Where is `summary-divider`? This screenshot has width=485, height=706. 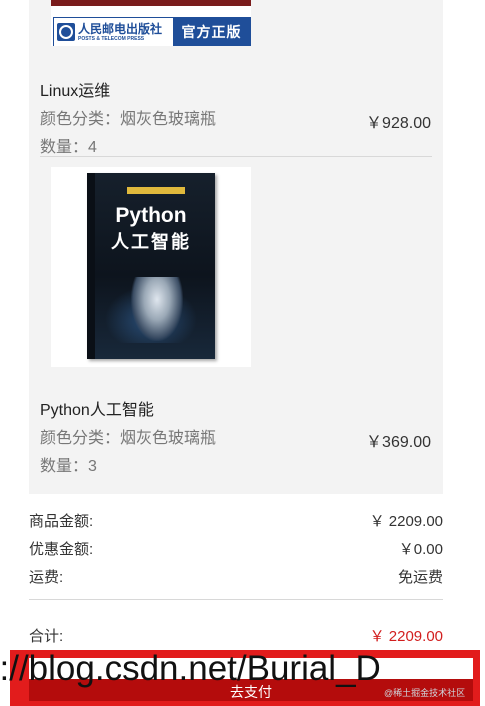
summary-divider is located at coordinates (236, 599).